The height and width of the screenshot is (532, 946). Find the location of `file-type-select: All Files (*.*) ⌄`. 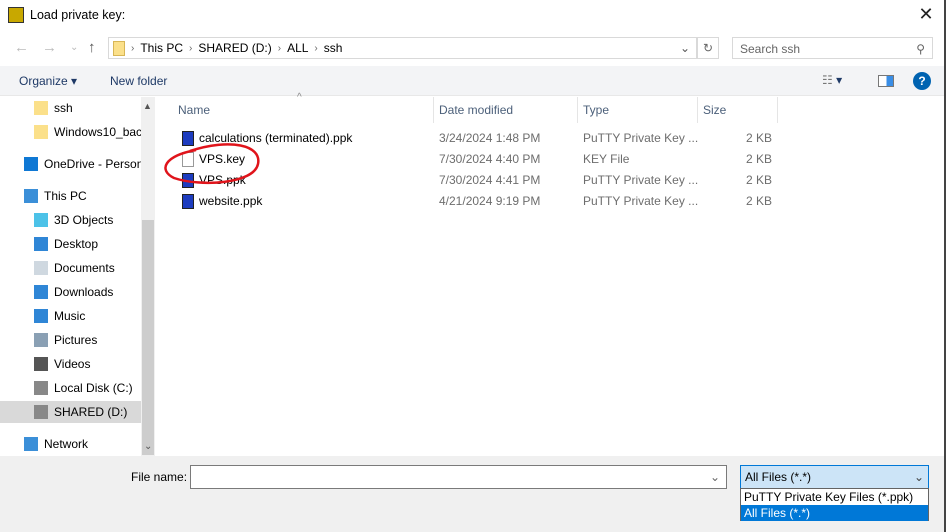

file-type-select: All Files (*.*) ⌄ is located at coordinates (834, 477).